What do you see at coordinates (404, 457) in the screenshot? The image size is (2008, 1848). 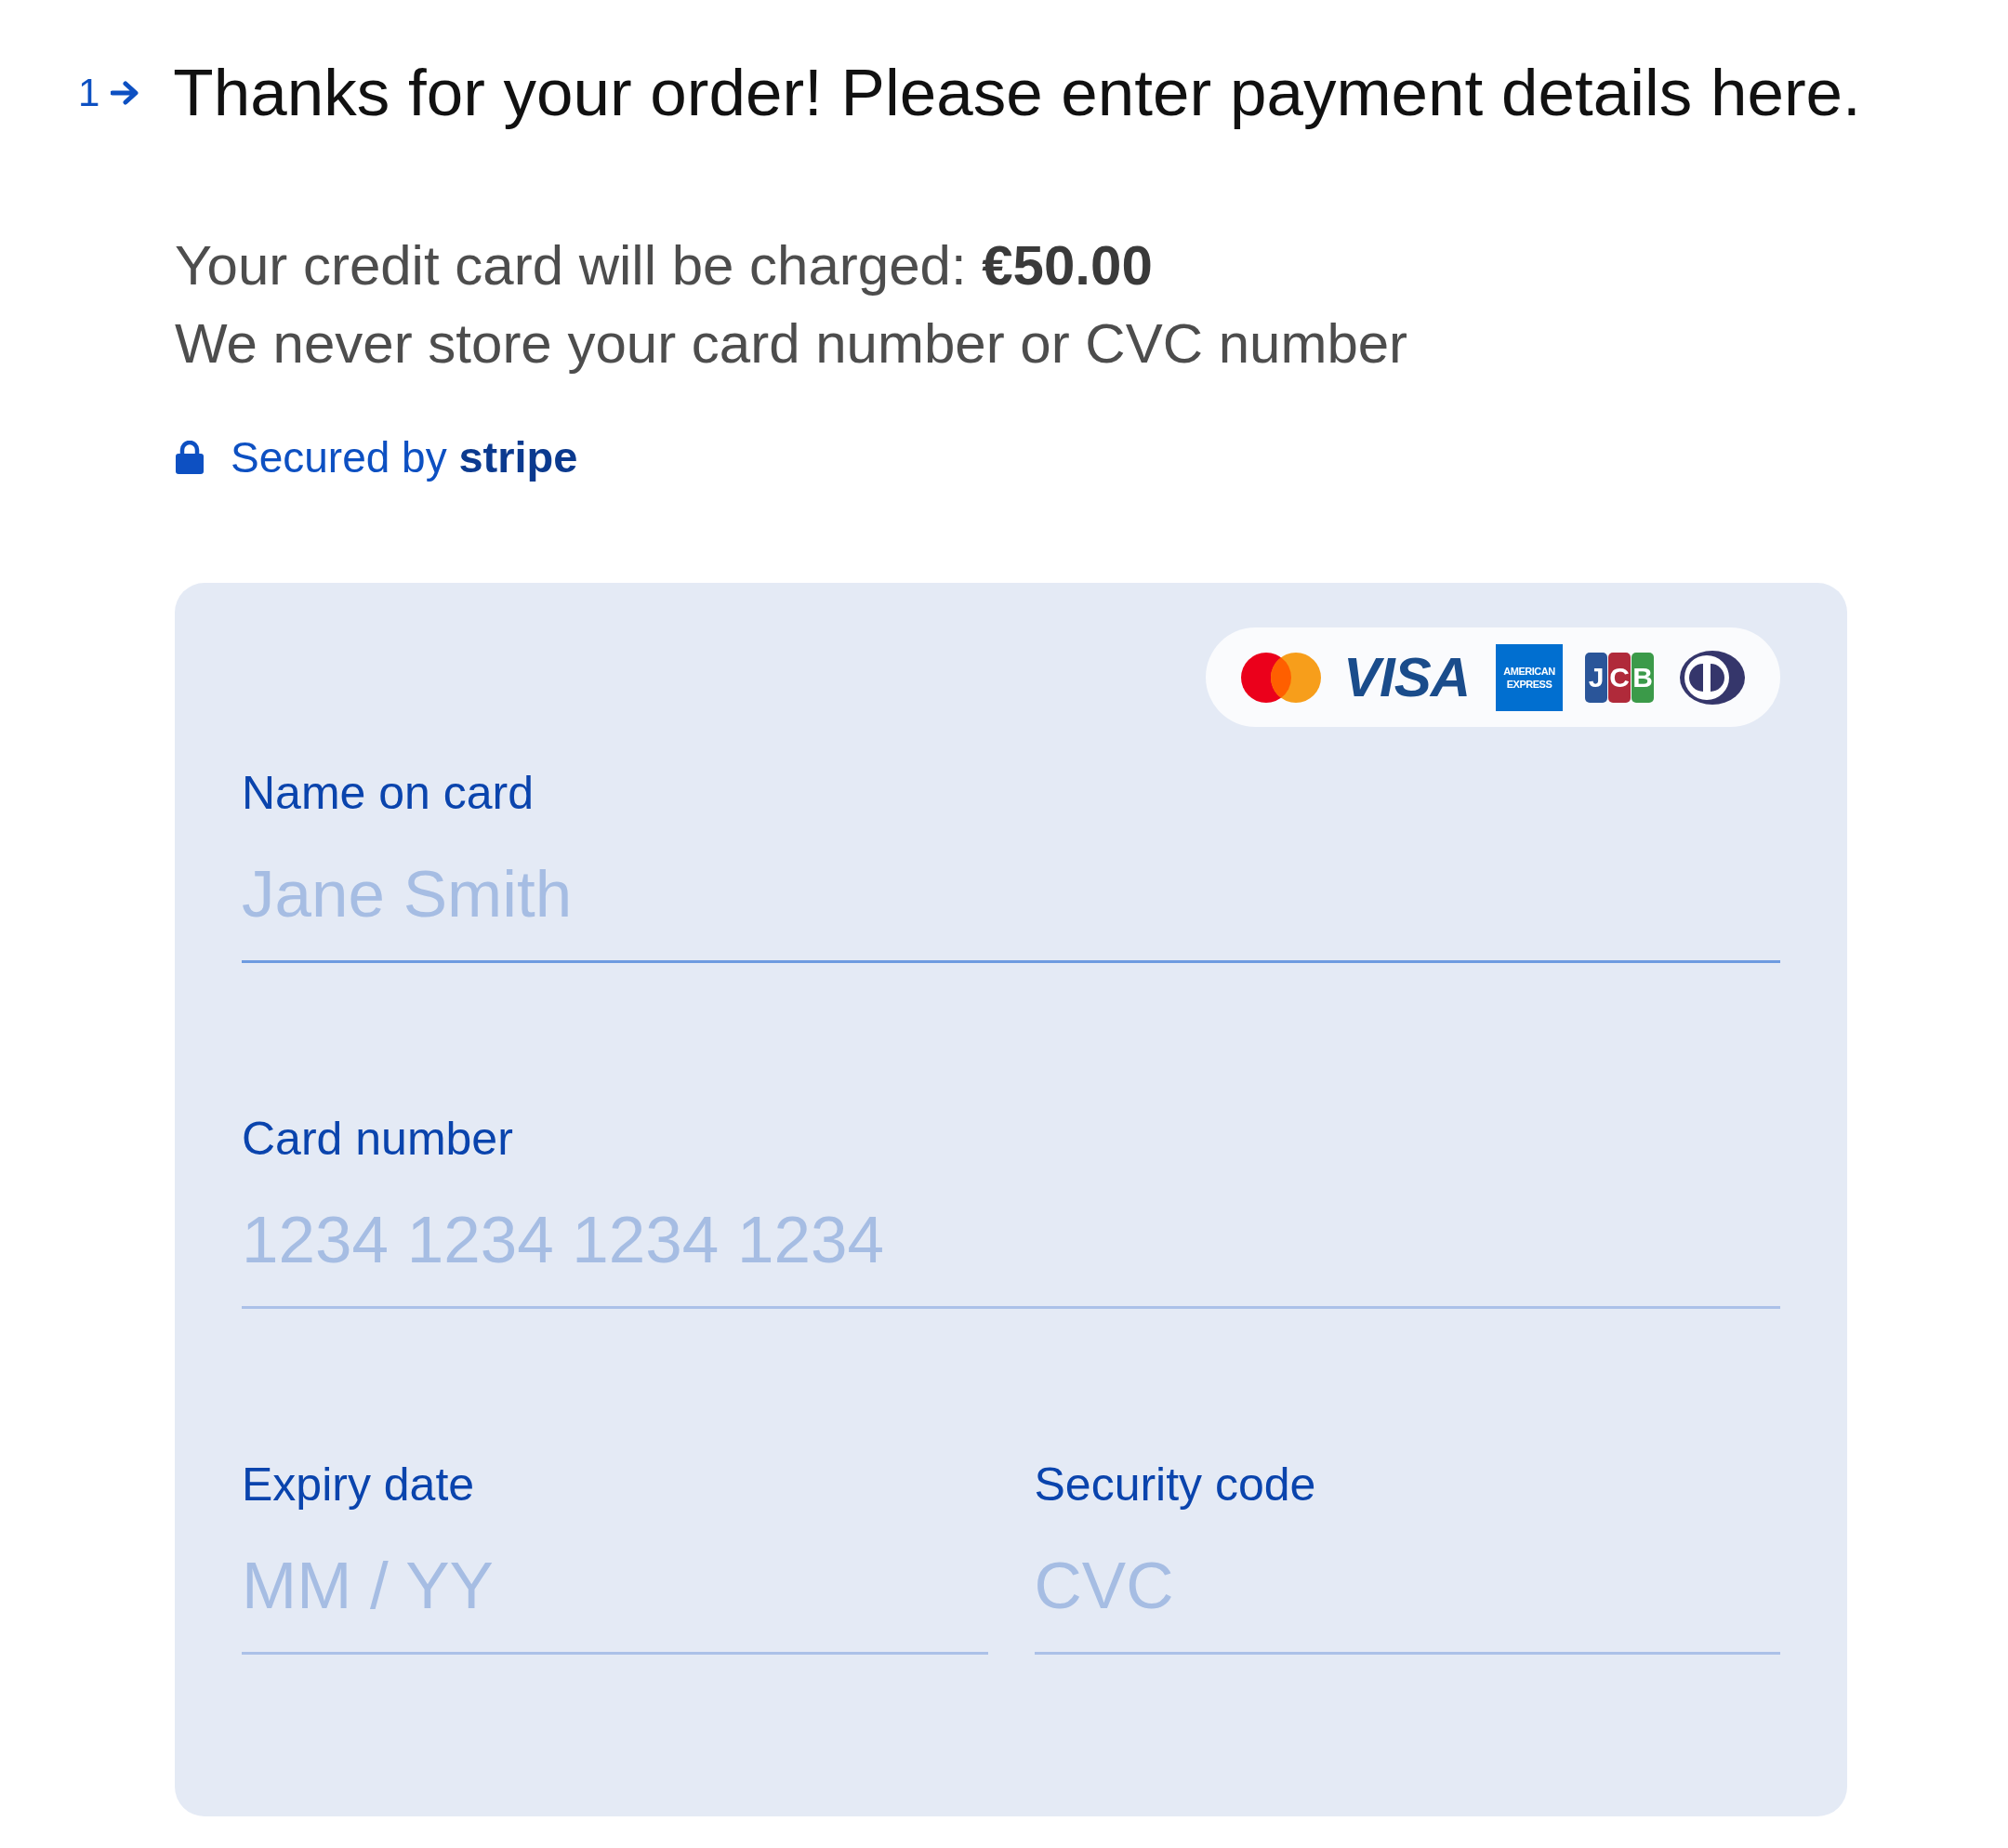 I see `secured-by-stripe: Secured by stripe` at bounding box center [404, 457].